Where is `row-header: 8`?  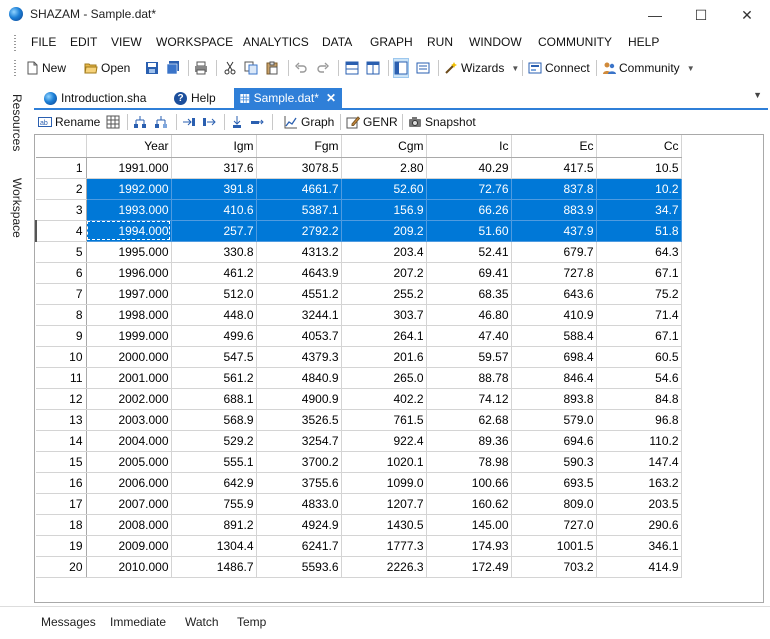 row-header: 8 is located at coordinates (61, 315).